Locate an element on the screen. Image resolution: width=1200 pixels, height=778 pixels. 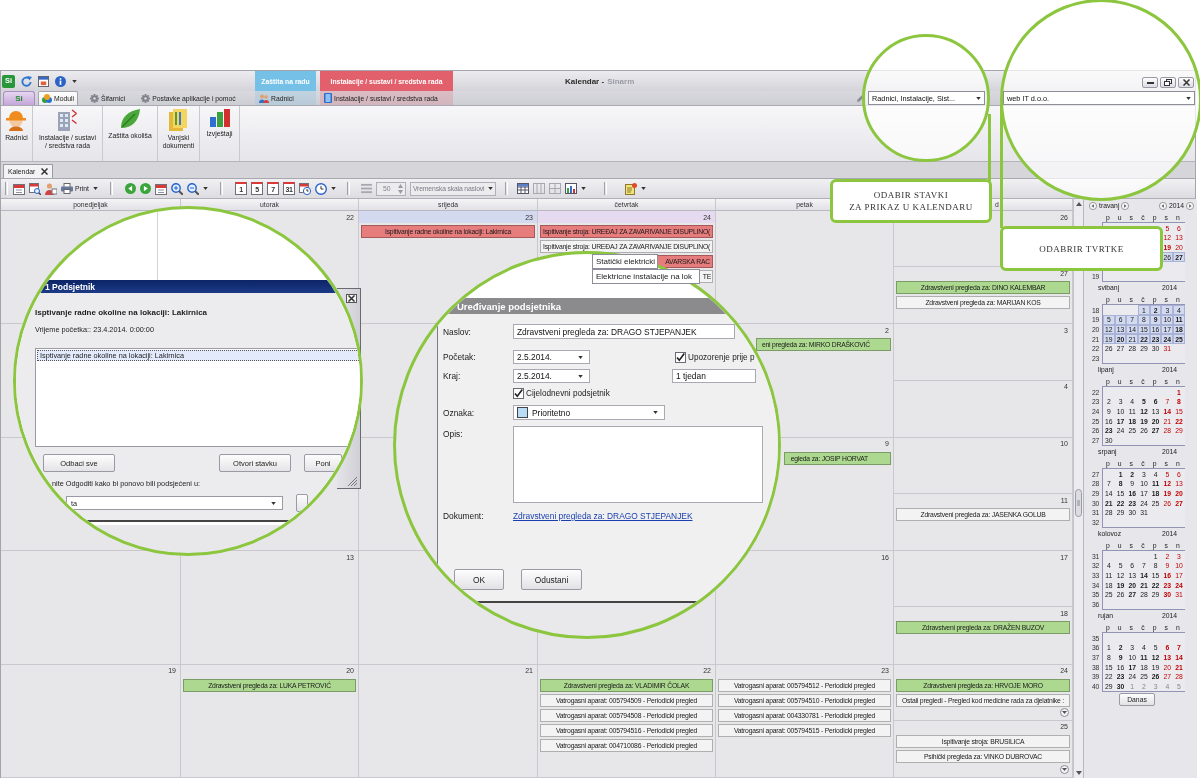
app-name: Sinarm is located at coordinates (621, 81).